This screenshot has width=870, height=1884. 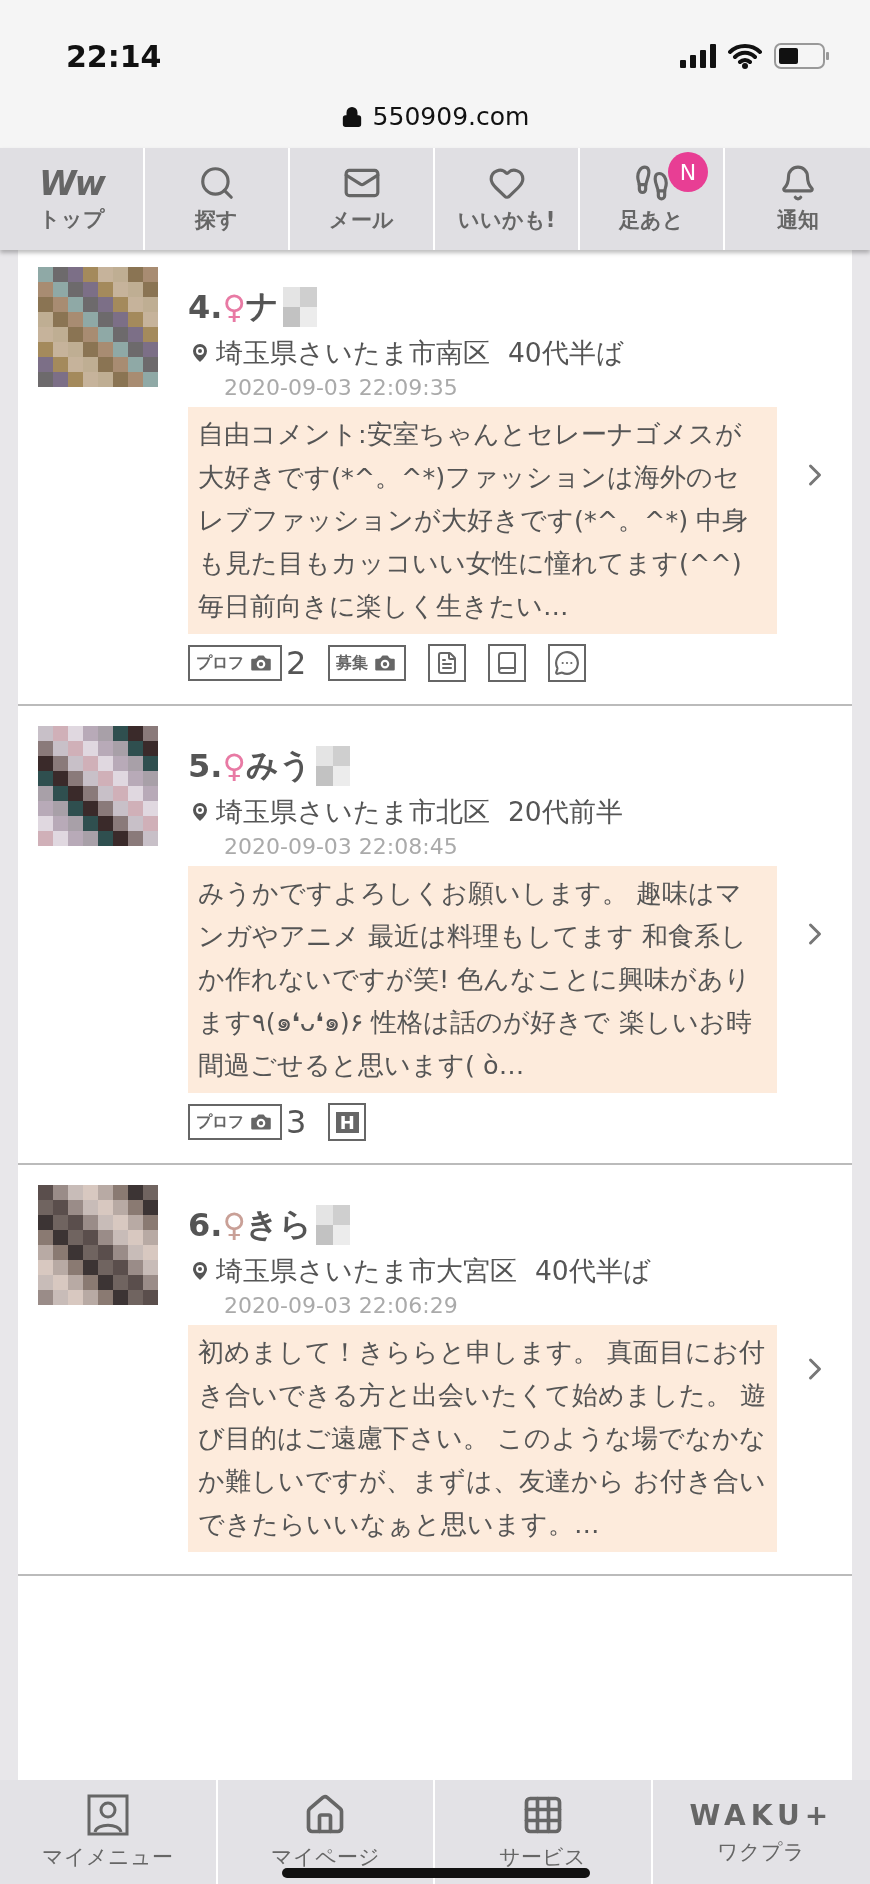 I want to click on bottom-nav-tab: WAKU+ ワクプラ, so click(x=761, y=1832).